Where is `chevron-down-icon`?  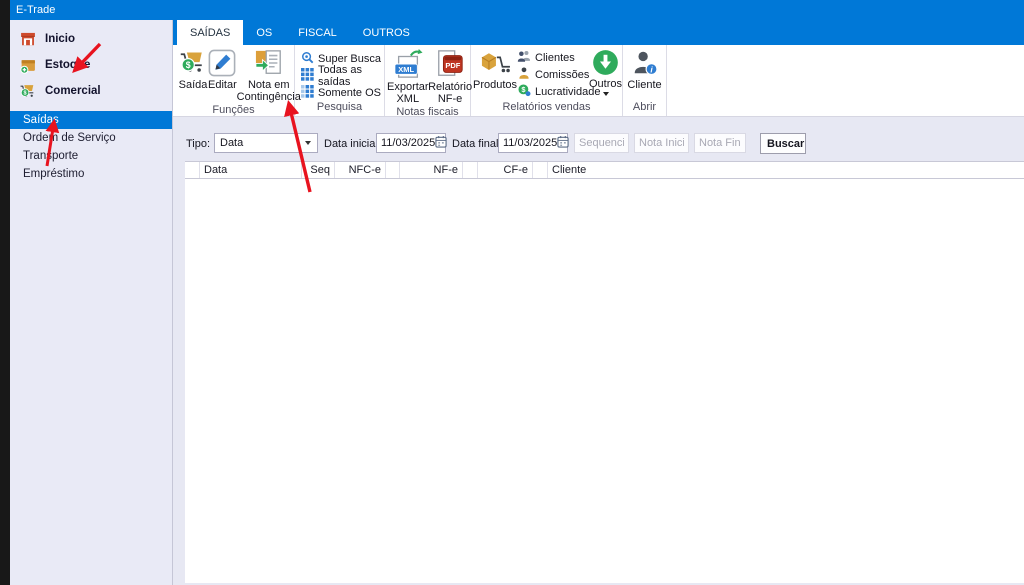 chevron-down-icon is located at coordinates (308, 143).